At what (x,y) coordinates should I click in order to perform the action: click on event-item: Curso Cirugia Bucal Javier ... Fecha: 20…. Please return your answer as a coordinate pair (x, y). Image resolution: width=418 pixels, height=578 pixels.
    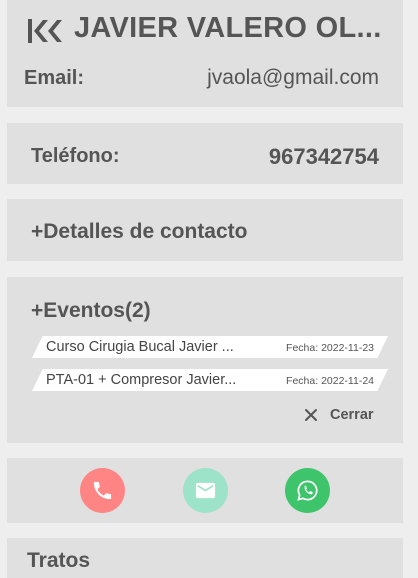
    Looking at the image, I should click on (210, 347).